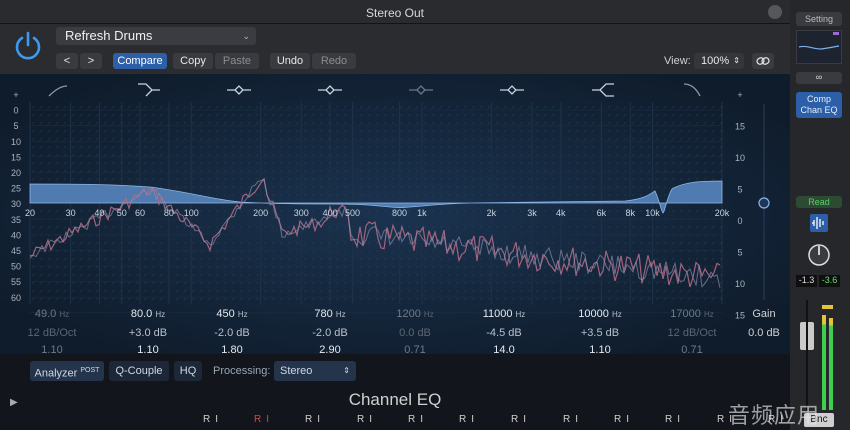  Describe the element at coordinates (330, 314) in the screenshot. I see `band-frequency: 780 Hz` at that location.